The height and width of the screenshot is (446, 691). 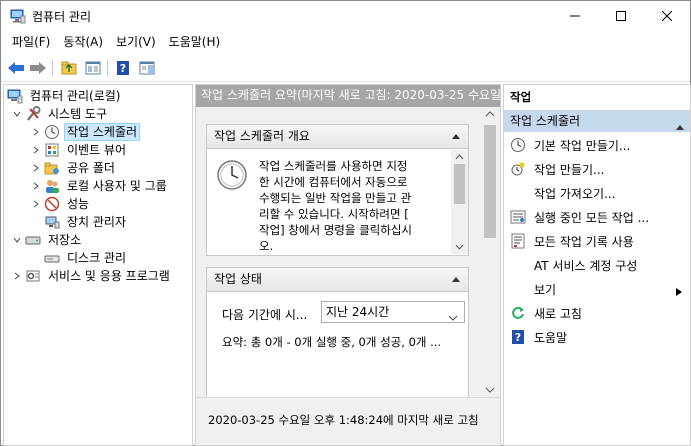 What do you see at coordinates (597, 289) in the screenshot?
I see `action-view: 보기` at bounding box center [597, 289].